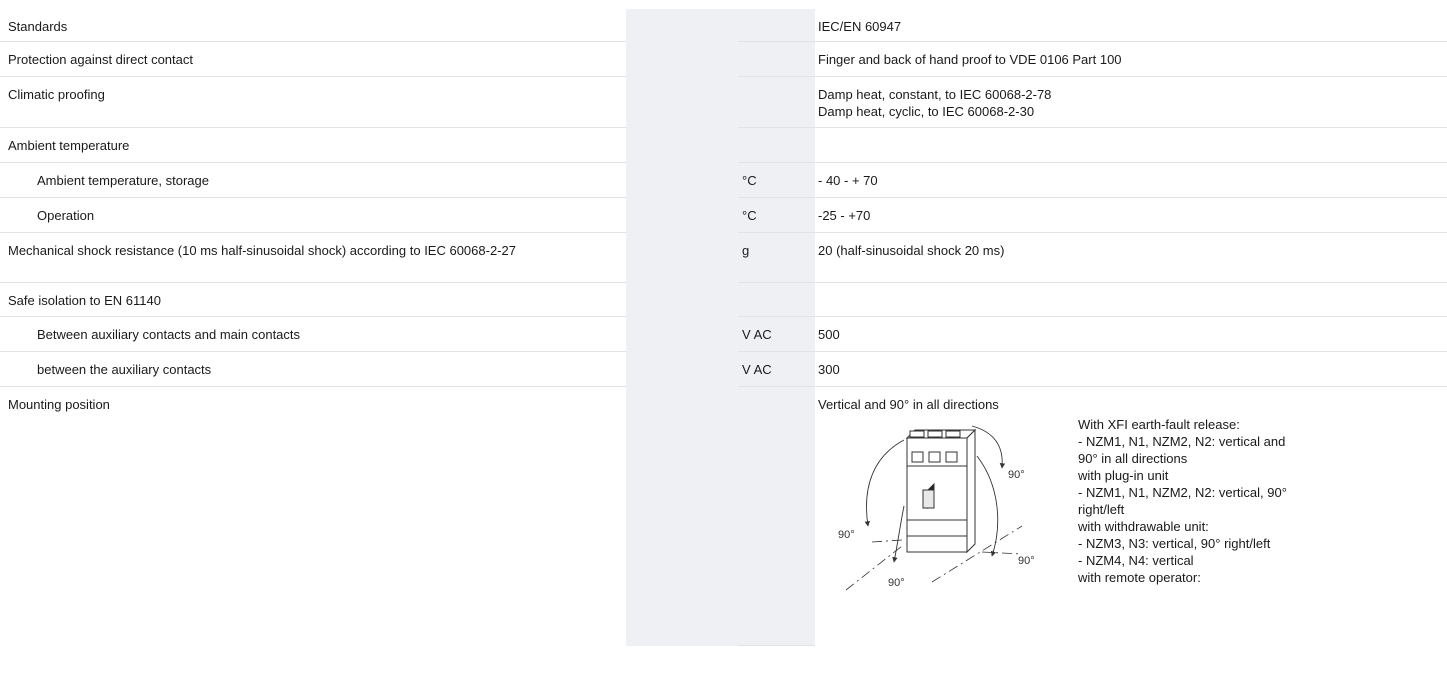 Image resolution: width=1447 pixels, height=687 pixels. I want to click on note-line: - NZM1, N1, NZM2, N2: vertical, 90°, so click(1182, 492).